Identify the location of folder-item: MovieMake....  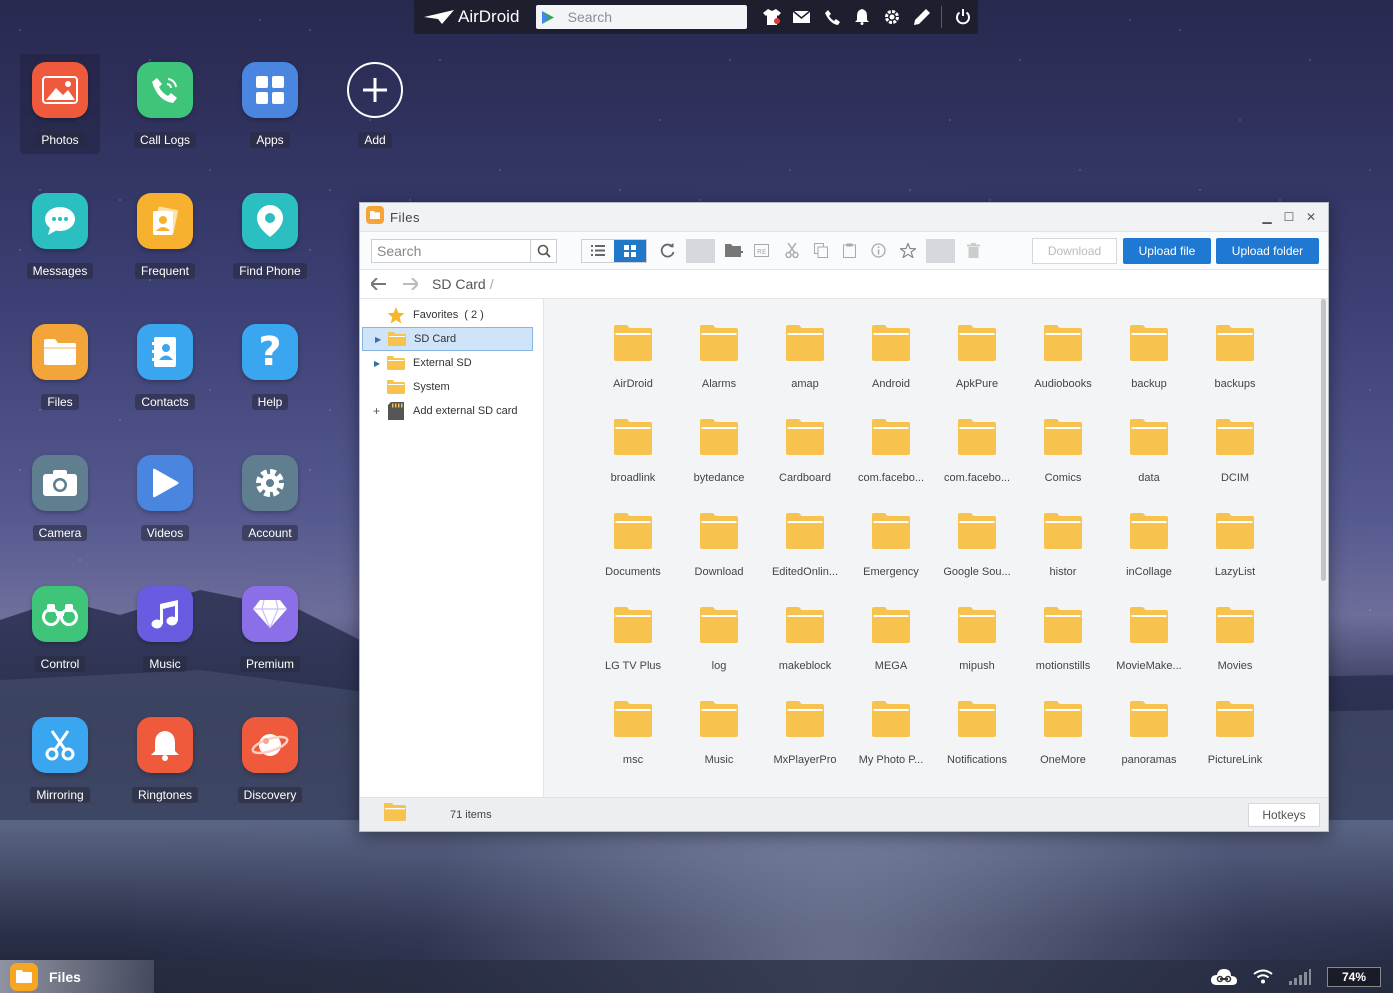
(1149, 654).